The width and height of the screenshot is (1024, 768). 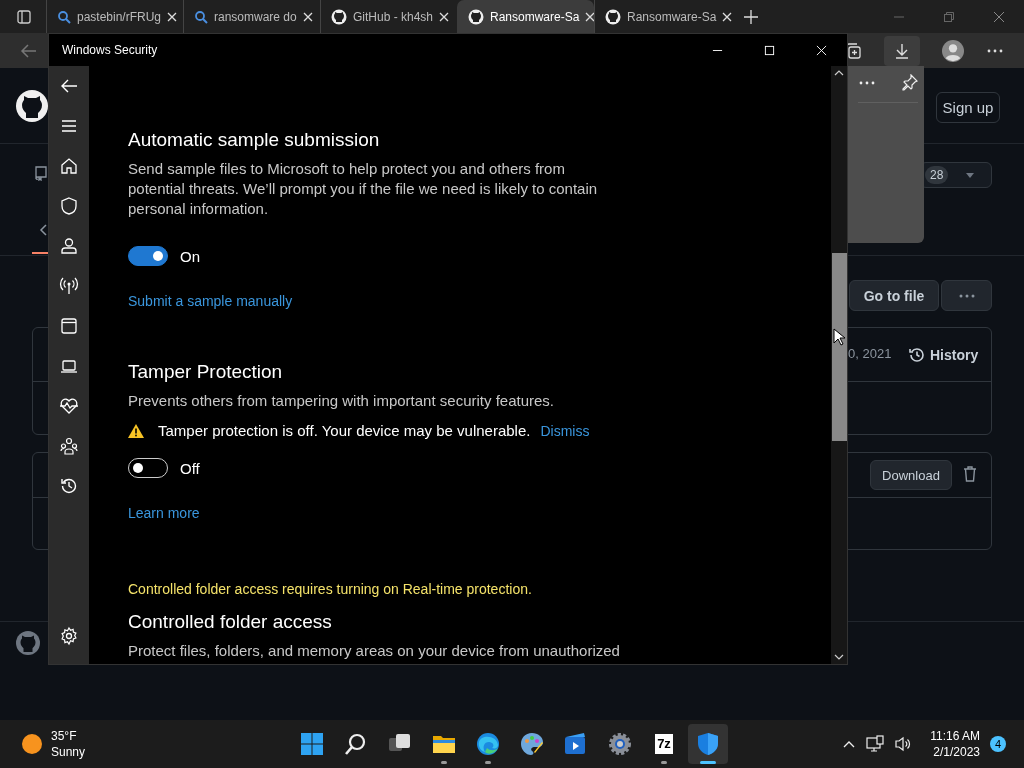 I want to click on restore-icon, so click(x=949, y=16).